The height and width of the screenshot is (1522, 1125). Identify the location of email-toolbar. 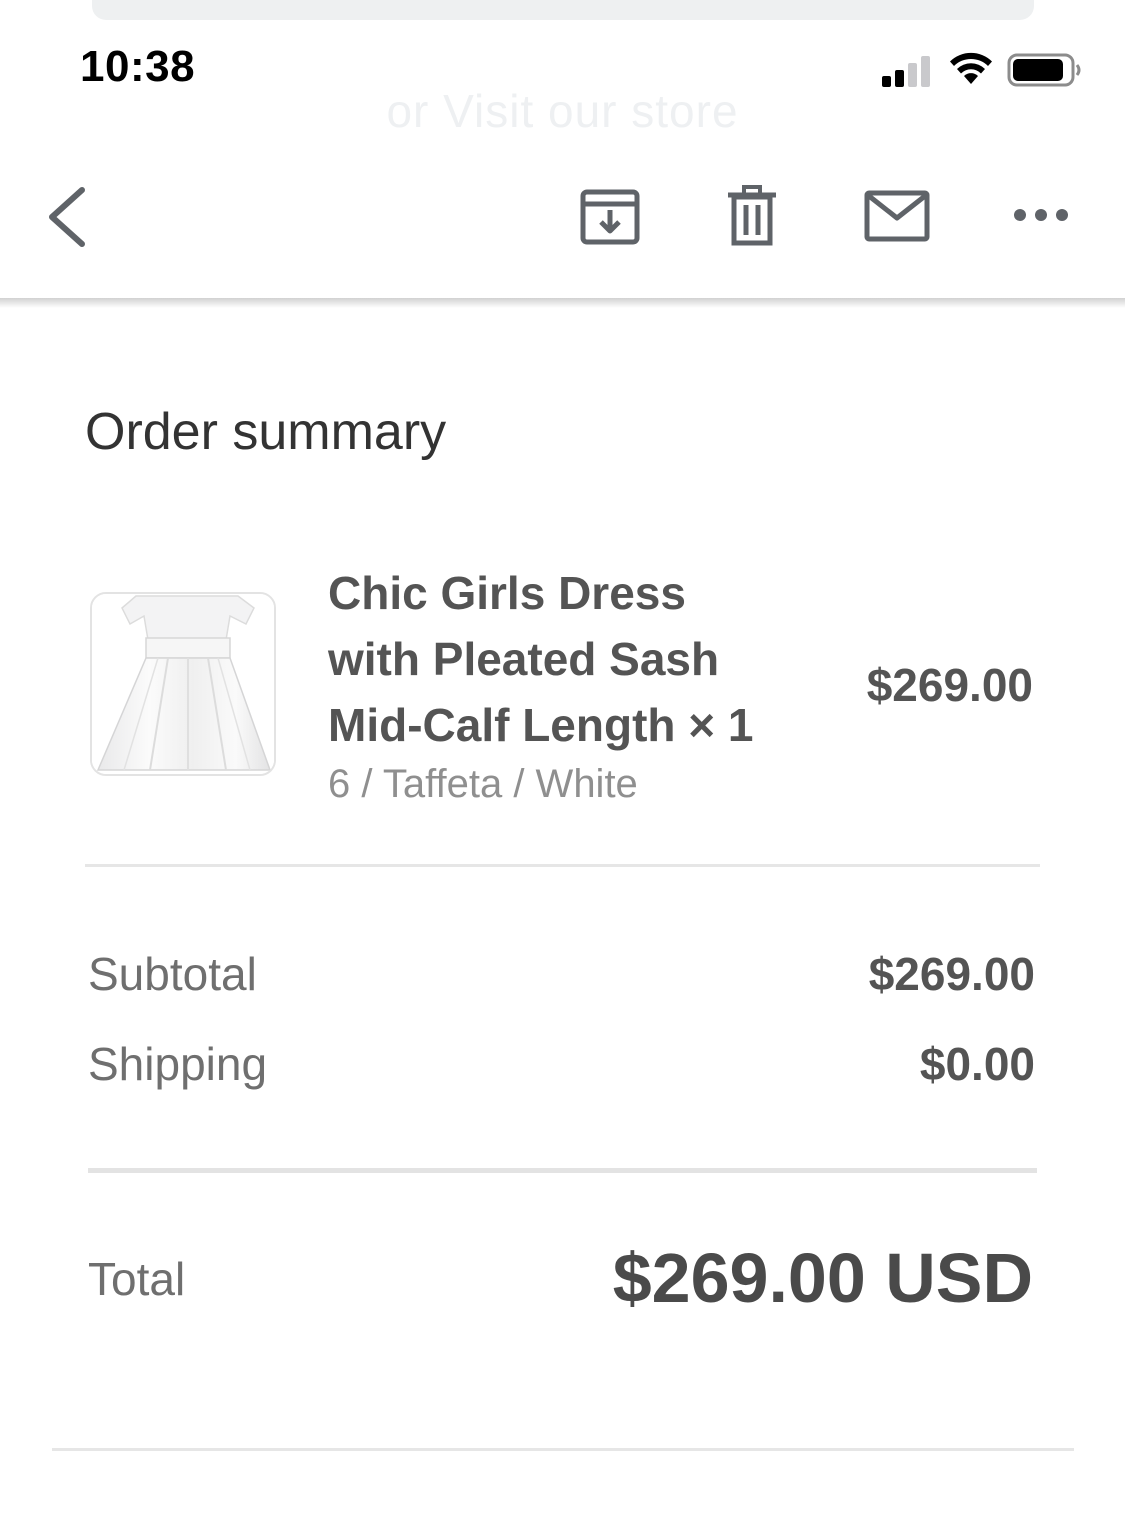
(562, 220).